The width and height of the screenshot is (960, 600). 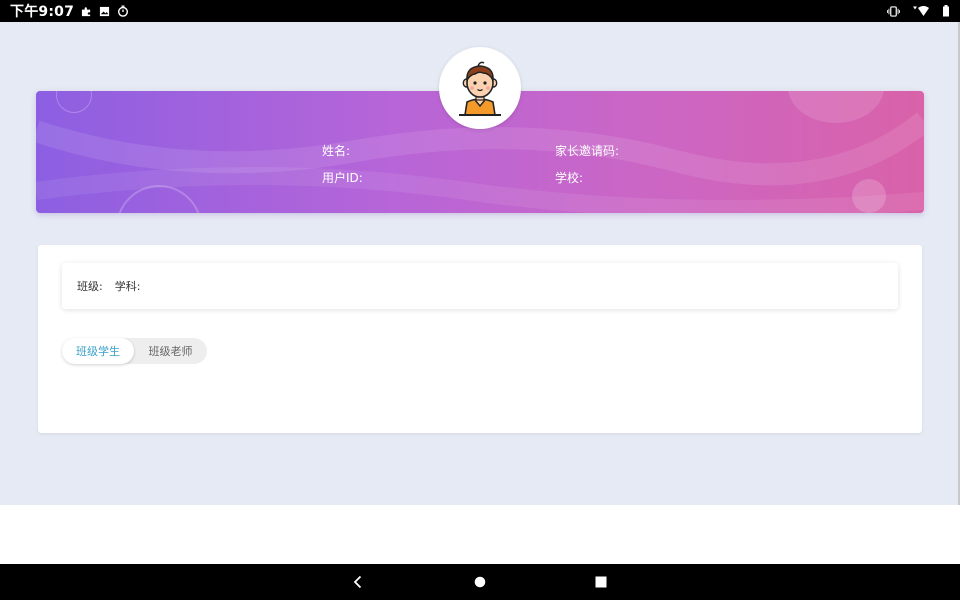 What do you see at coordinates (127, 286) in the screenshot?
I see `subject-label: 学科:` at bounding box center [127, 286].